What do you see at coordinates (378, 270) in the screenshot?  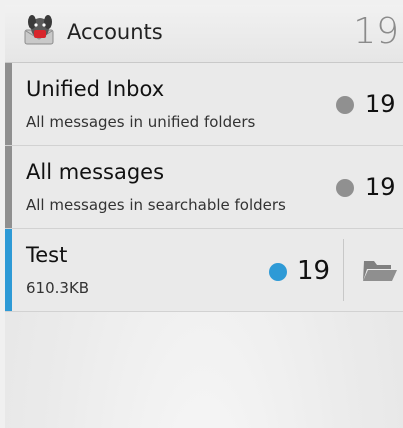 I see `folder-icon` at bounding box center [378, 270].